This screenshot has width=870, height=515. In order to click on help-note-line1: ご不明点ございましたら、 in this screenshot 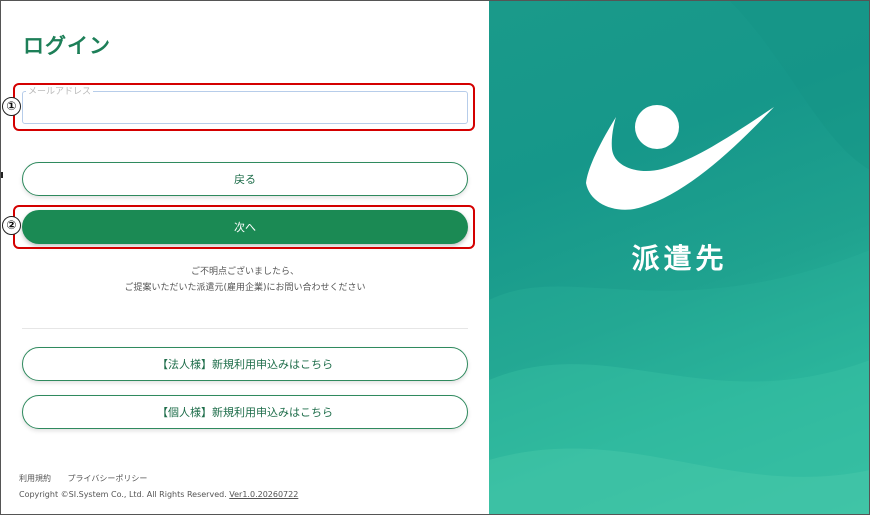, I will do `click(244, 272)`.